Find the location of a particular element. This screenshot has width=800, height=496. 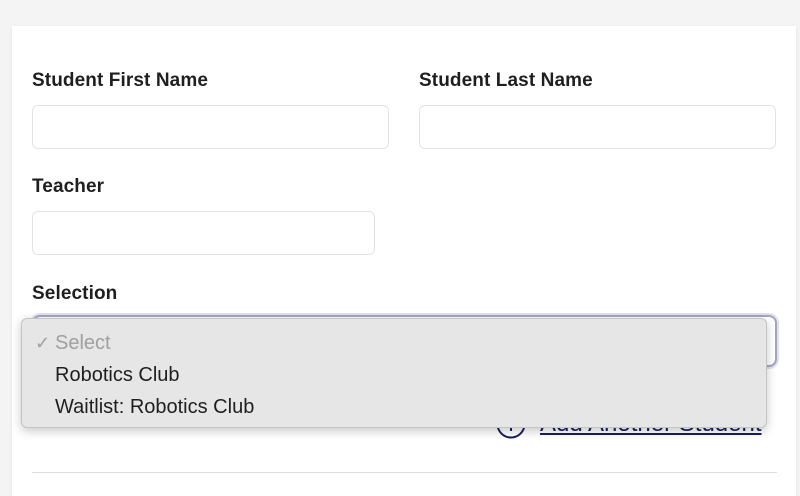

option-label: Select is located at coordinates (83, 343).